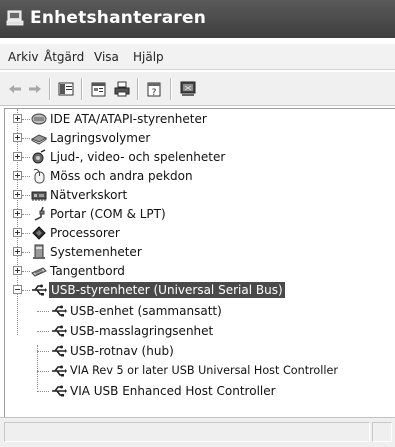 This screenshot has height=447, width=395. What do you see at coordinates (85, 233) in the screenshot?
I see `tree-item-label: Processorer` at bounding box center [85, 233].